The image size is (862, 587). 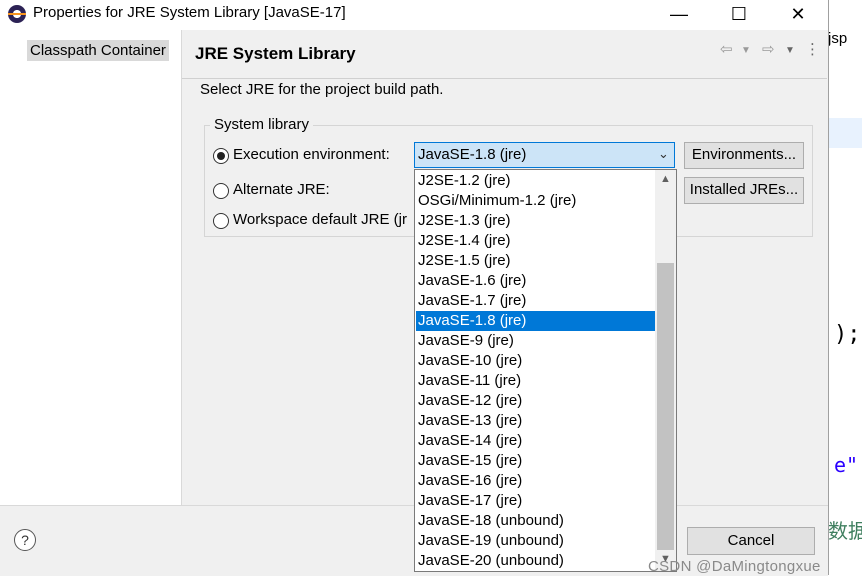 What do you see at coordinates (311, 154) in the screenshot?
I see `execution-environment-label: Execution environment:` at bounding box center [311, 154].